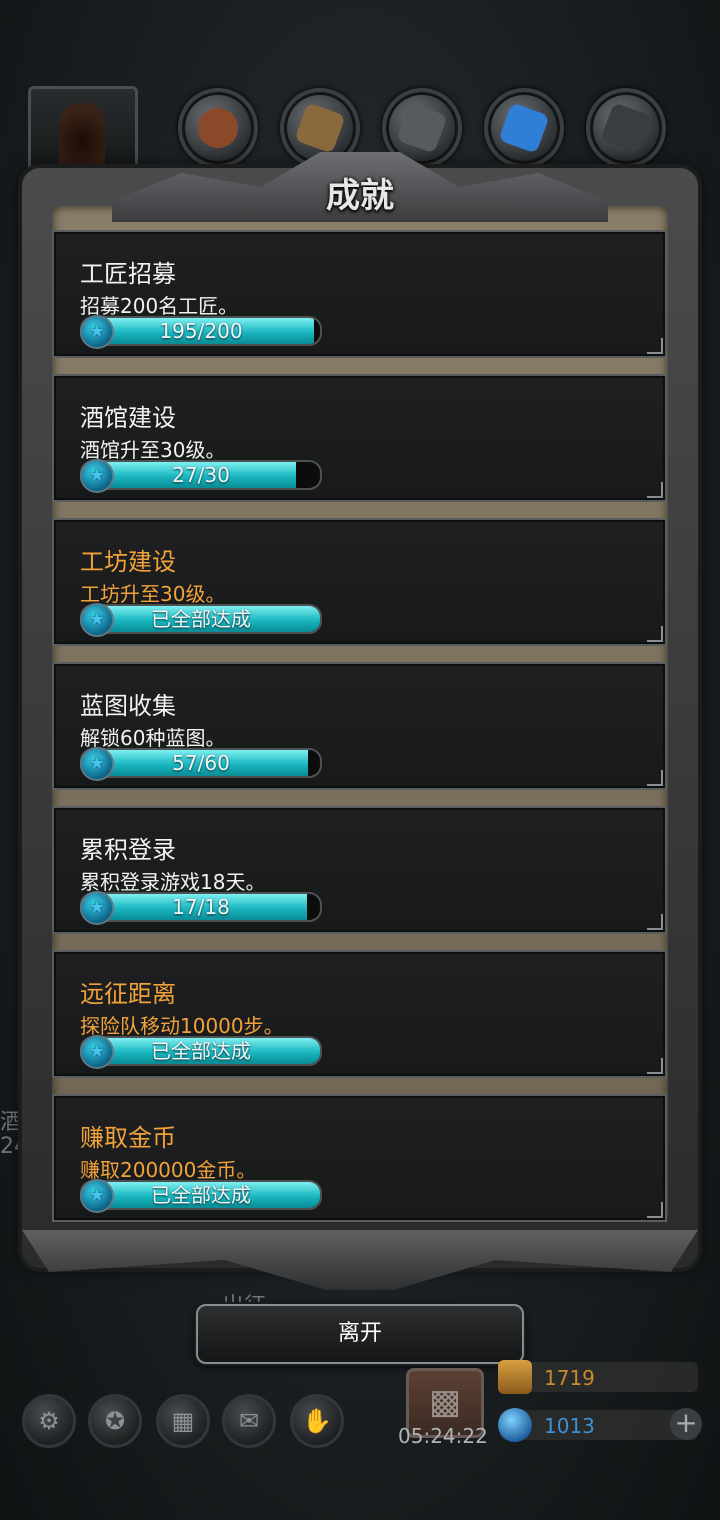  Describe the element at coordinates (128, 274) in the screenshot. I see `achievement-name: 工匠招募` at that location.